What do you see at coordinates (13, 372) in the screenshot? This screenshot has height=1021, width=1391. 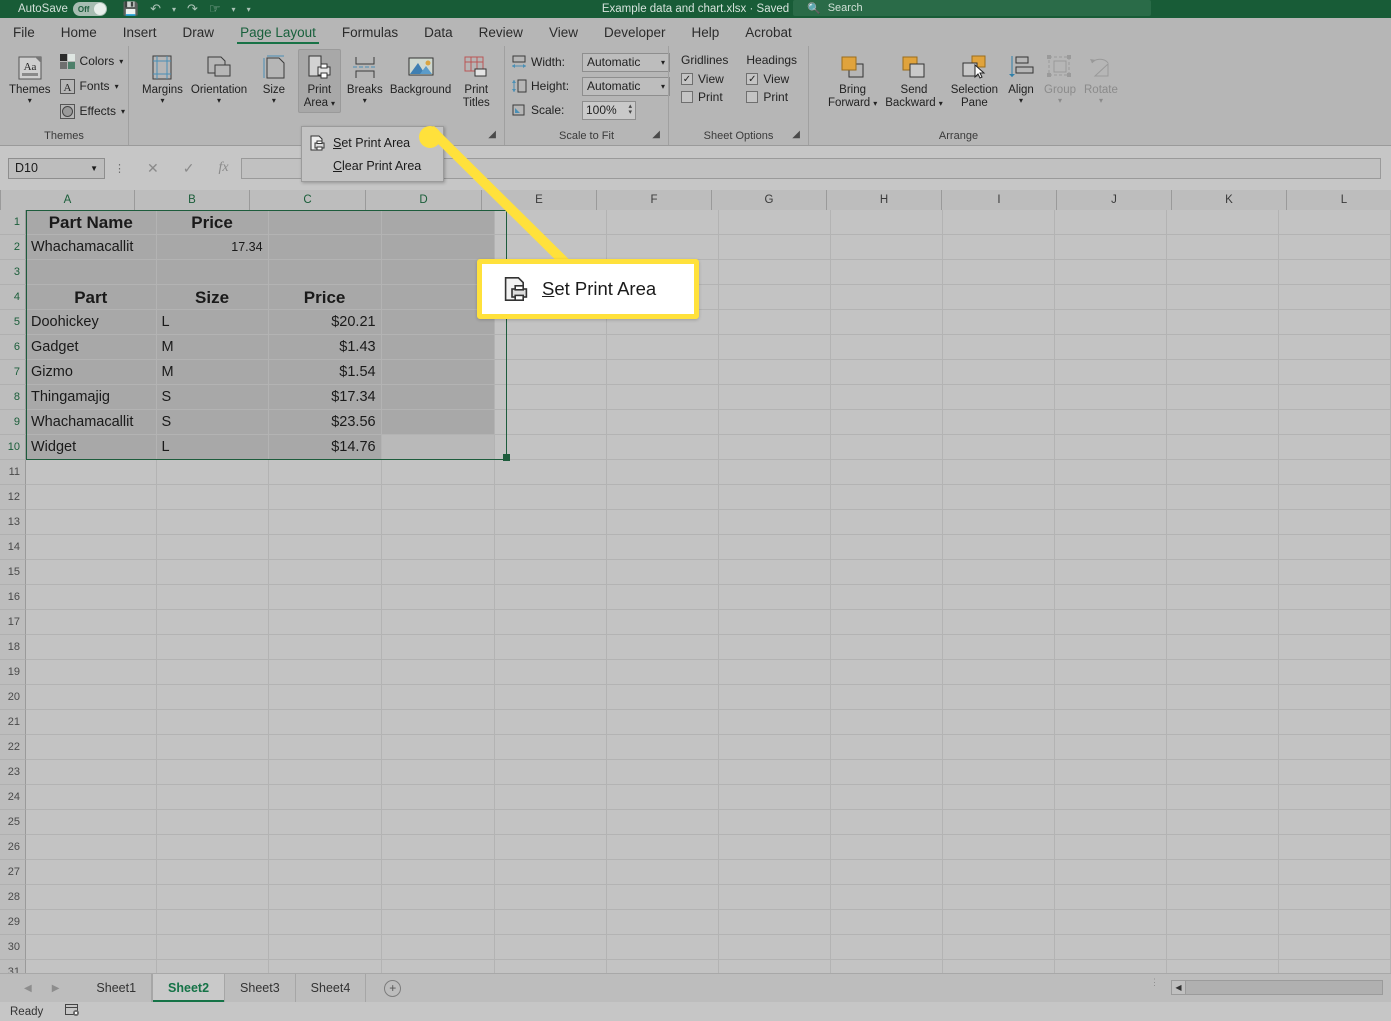 I see `row-header-7: 7` at bounding box center [13, 372].